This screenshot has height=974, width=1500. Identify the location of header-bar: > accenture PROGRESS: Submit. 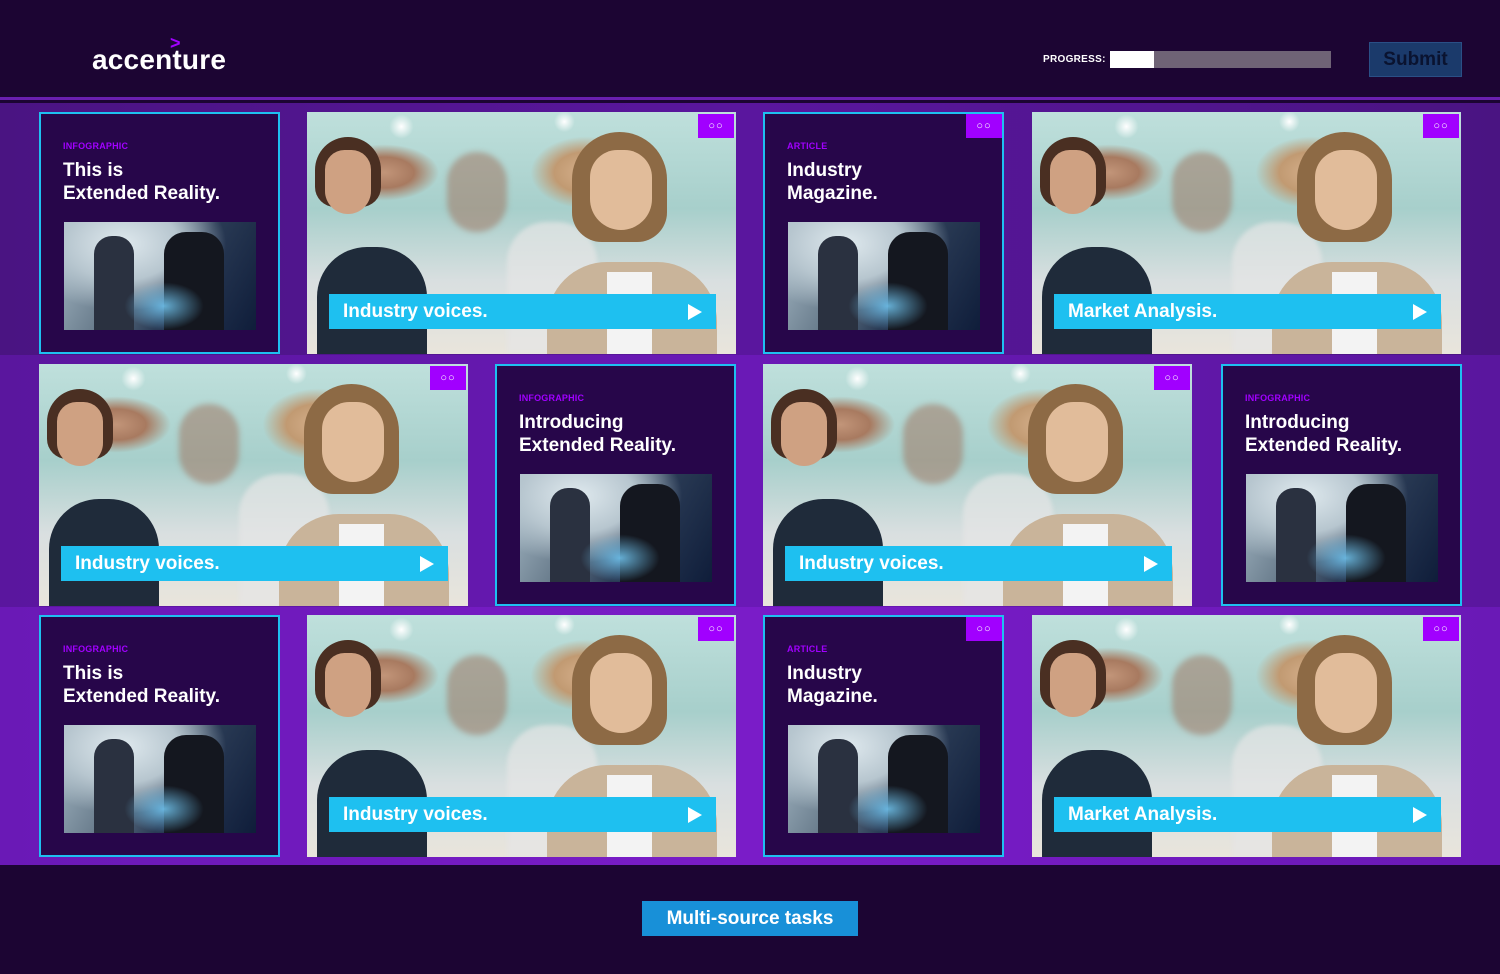
(750, 50).